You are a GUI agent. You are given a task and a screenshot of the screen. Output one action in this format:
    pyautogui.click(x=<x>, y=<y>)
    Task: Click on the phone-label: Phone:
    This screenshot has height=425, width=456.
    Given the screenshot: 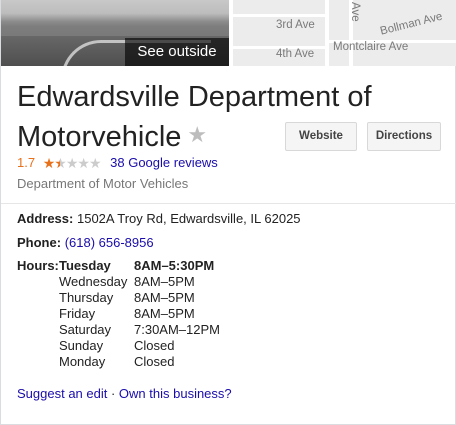 What is the action you would take?
    pyautogui.click(x=39, y=242)
    